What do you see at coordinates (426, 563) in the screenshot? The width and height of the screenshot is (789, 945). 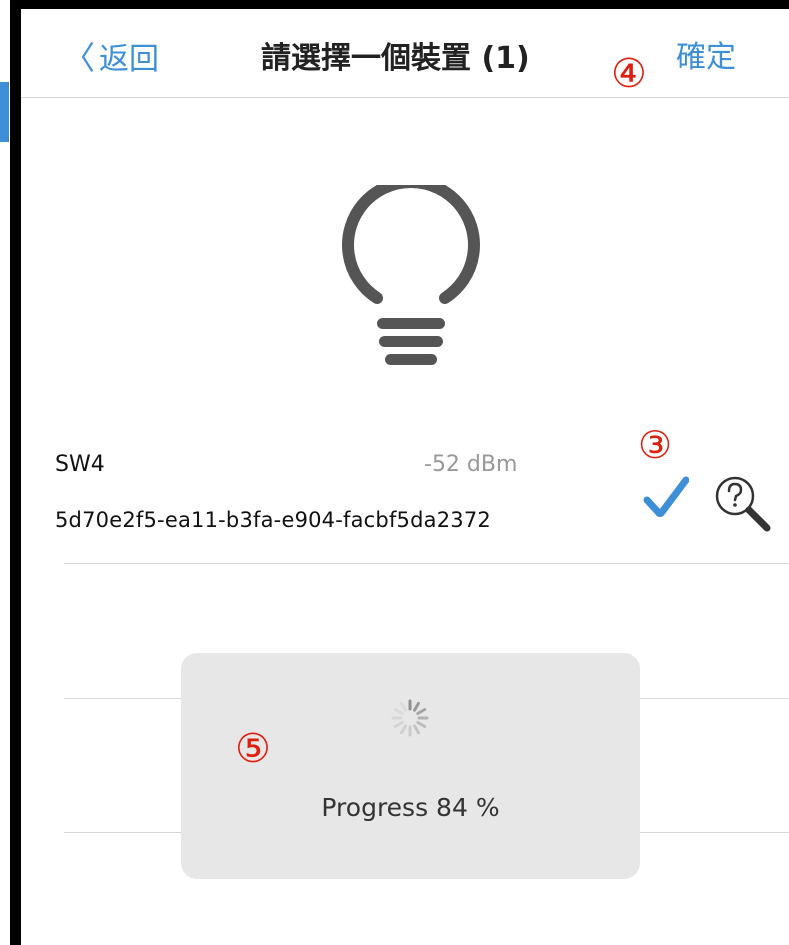 I see `list-divider` at bounding box center [426, 563].